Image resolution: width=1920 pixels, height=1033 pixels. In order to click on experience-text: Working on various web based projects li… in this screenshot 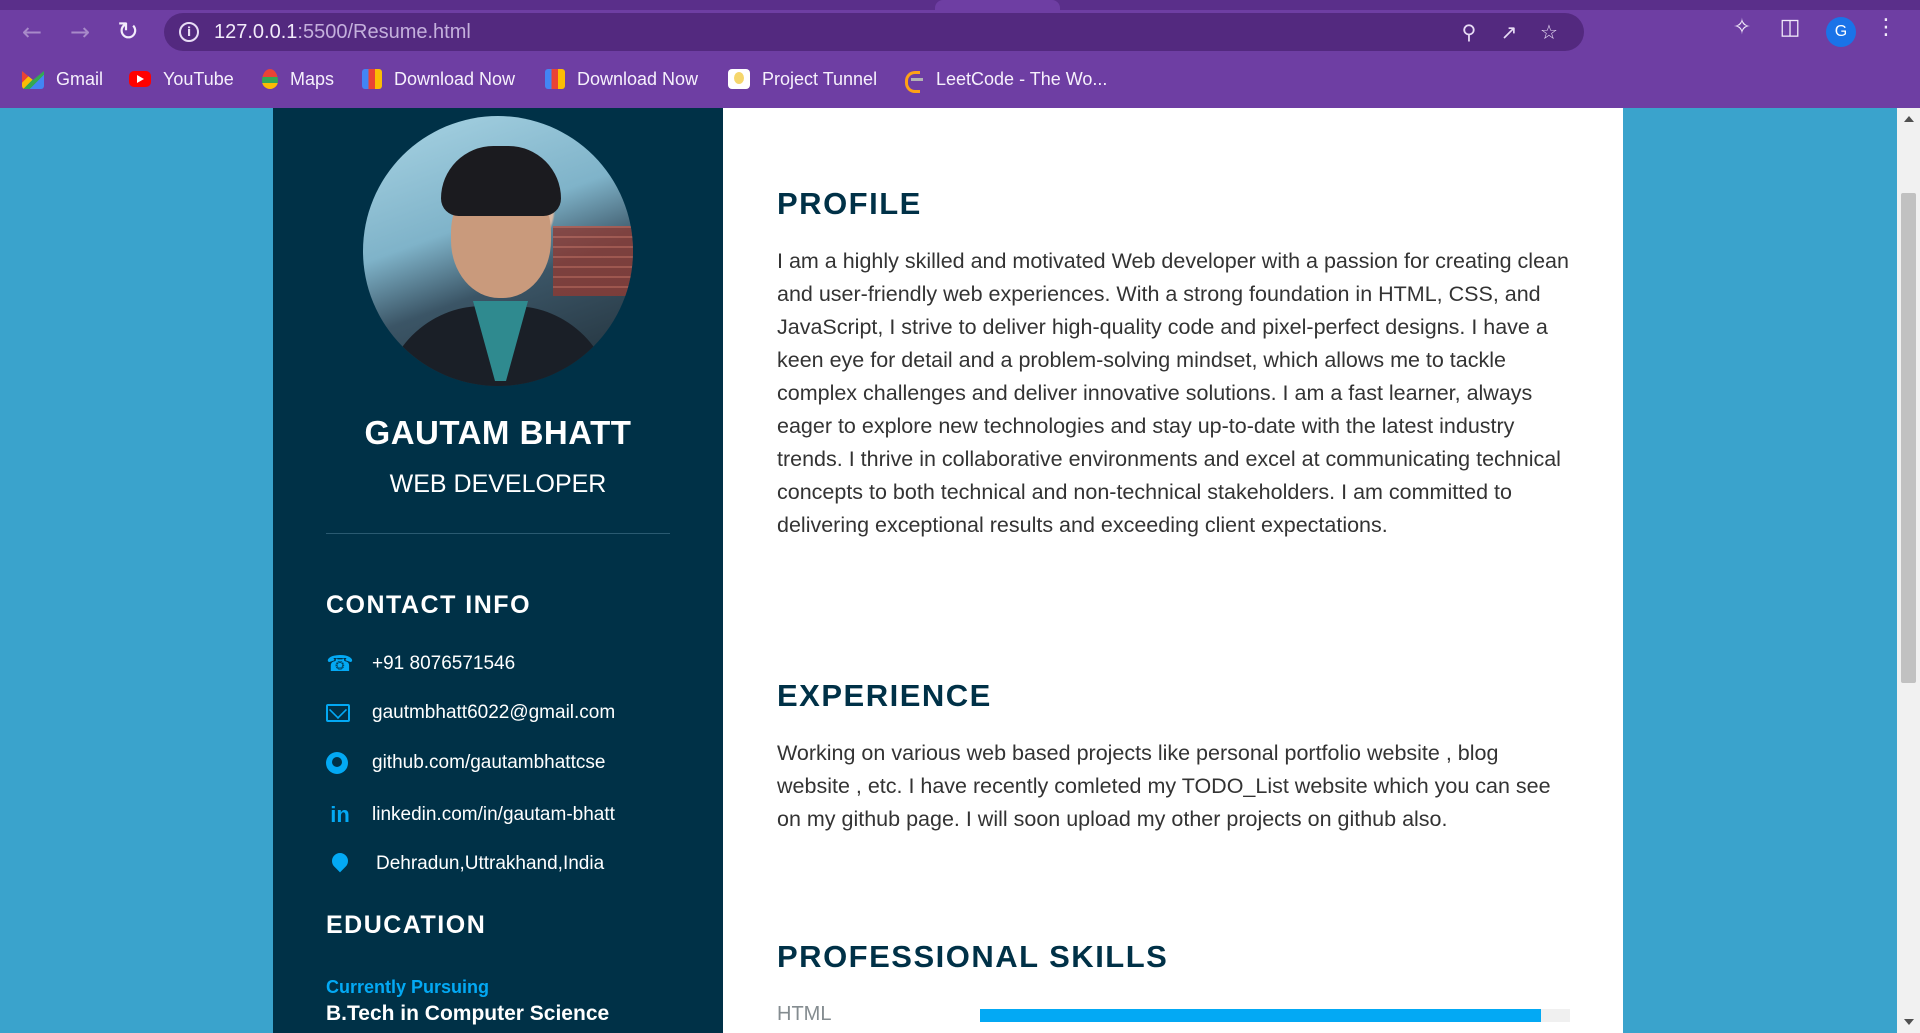, I will do `click(1164, 786)`.